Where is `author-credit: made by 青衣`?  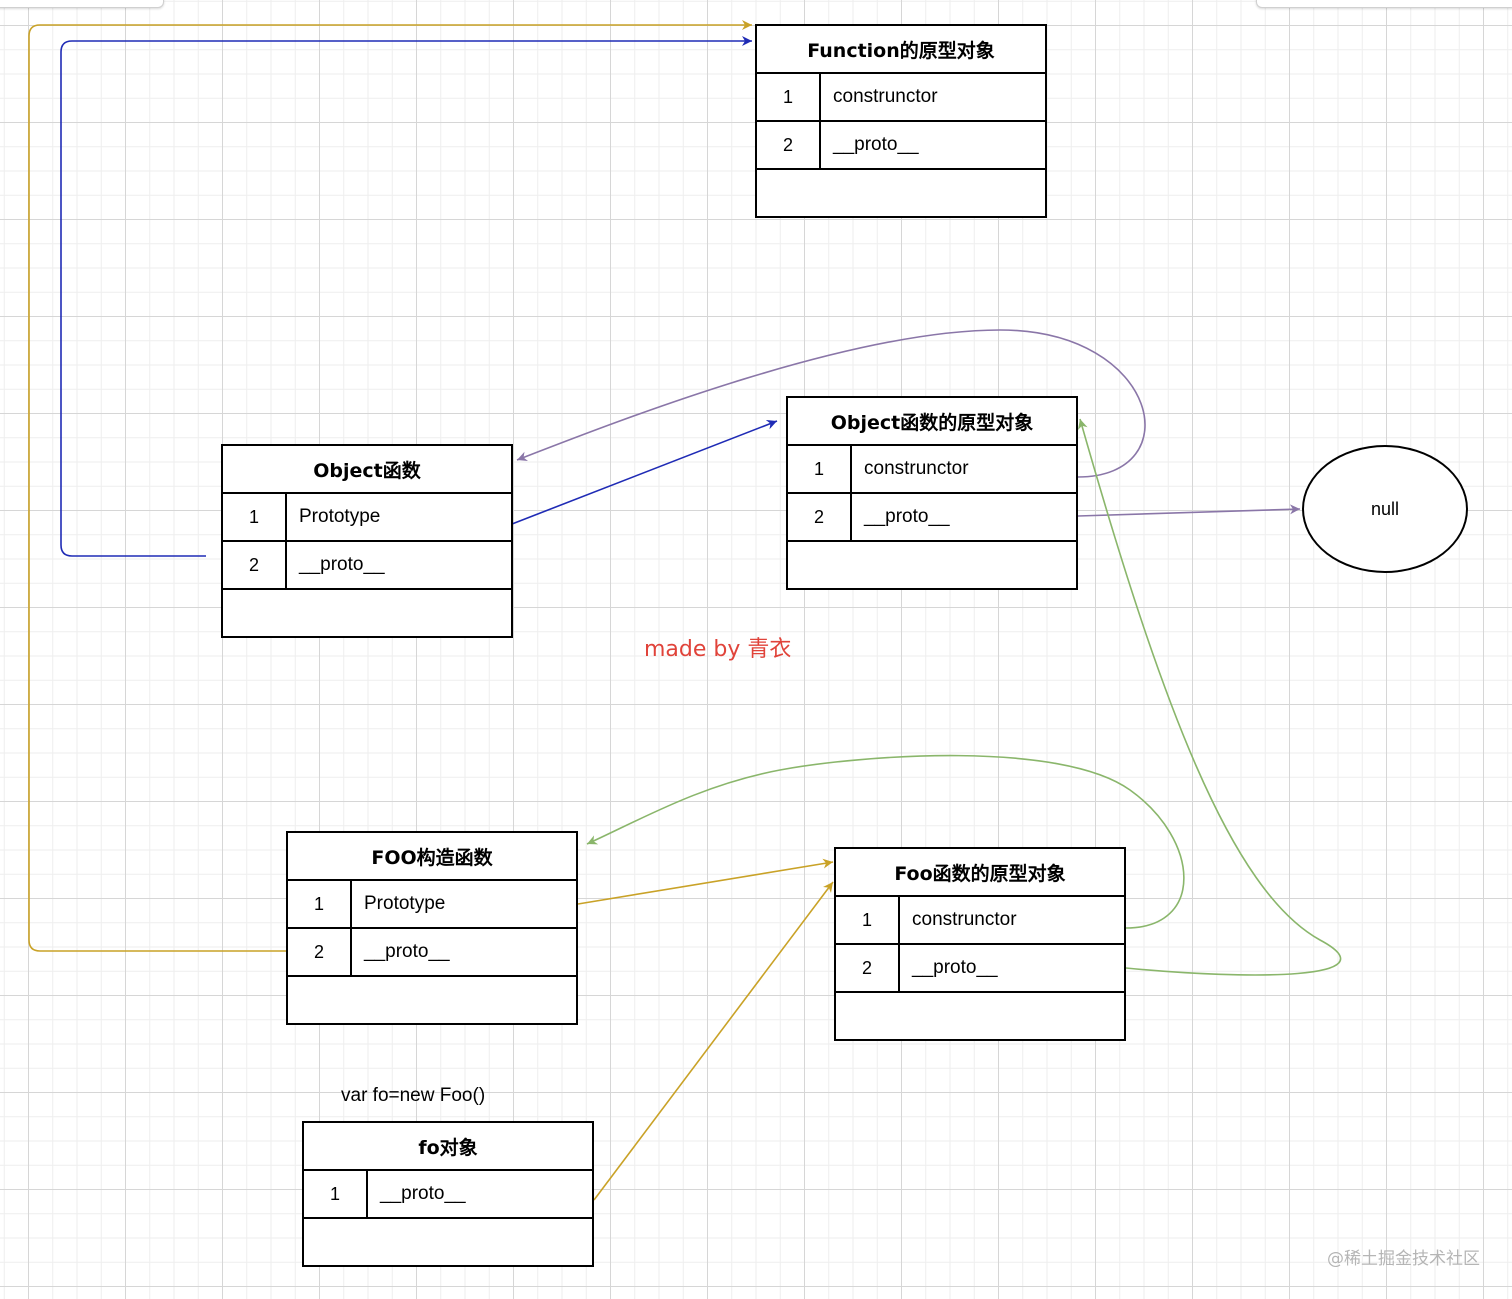
author-credit: made by 青衣 is located at coordinates (718, 649).